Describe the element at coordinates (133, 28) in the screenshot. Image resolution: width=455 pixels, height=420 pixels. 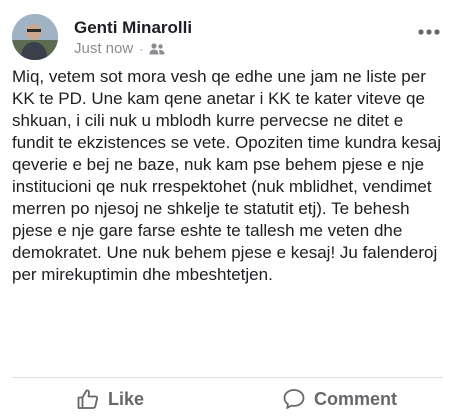
I see `author-name: Genti Minarolli` at that location.